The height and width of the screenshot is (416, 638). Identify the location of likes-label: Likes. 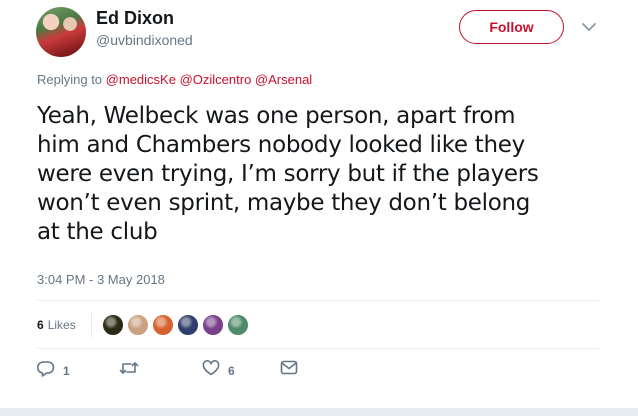
(62, 325).